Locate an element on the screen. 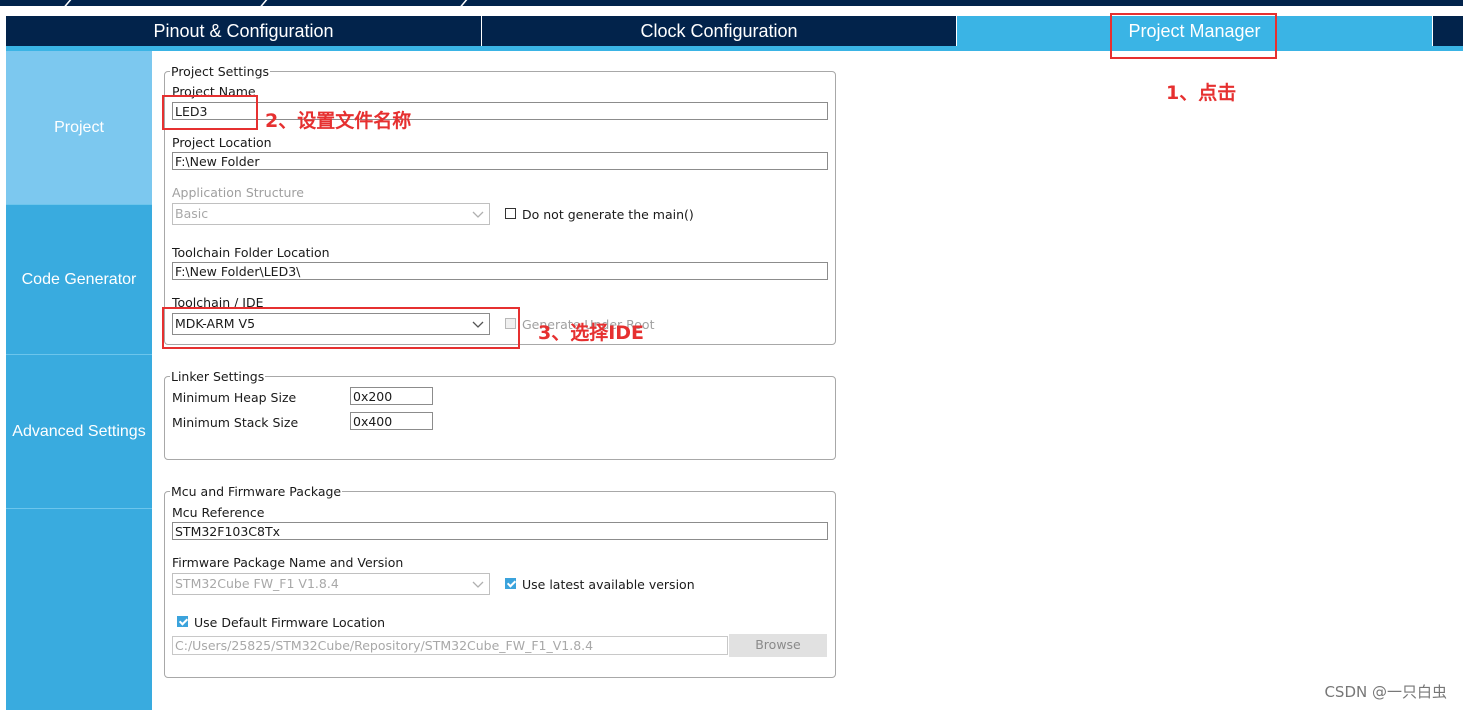 Image resolution: width=1463 pixels, height=710 pixels. annotation-box-toolchain is located at coordinates (341, 328).